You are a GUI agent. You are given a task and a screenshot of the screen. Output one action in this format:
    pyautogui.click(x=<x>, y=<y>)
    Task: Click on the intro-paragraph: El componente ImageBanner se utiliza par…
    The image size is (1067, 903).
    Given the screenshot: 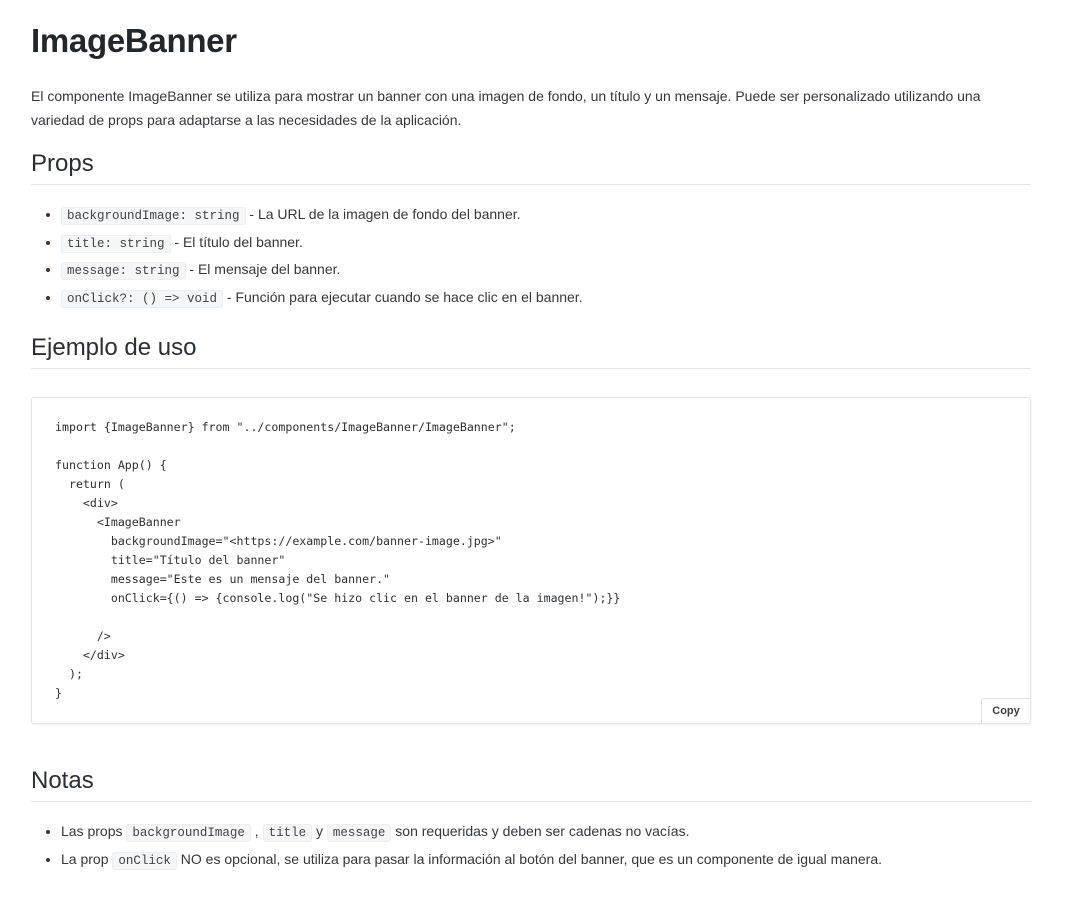 What is the action you would take?
    pyautogui.click(x=506, y=108)
    